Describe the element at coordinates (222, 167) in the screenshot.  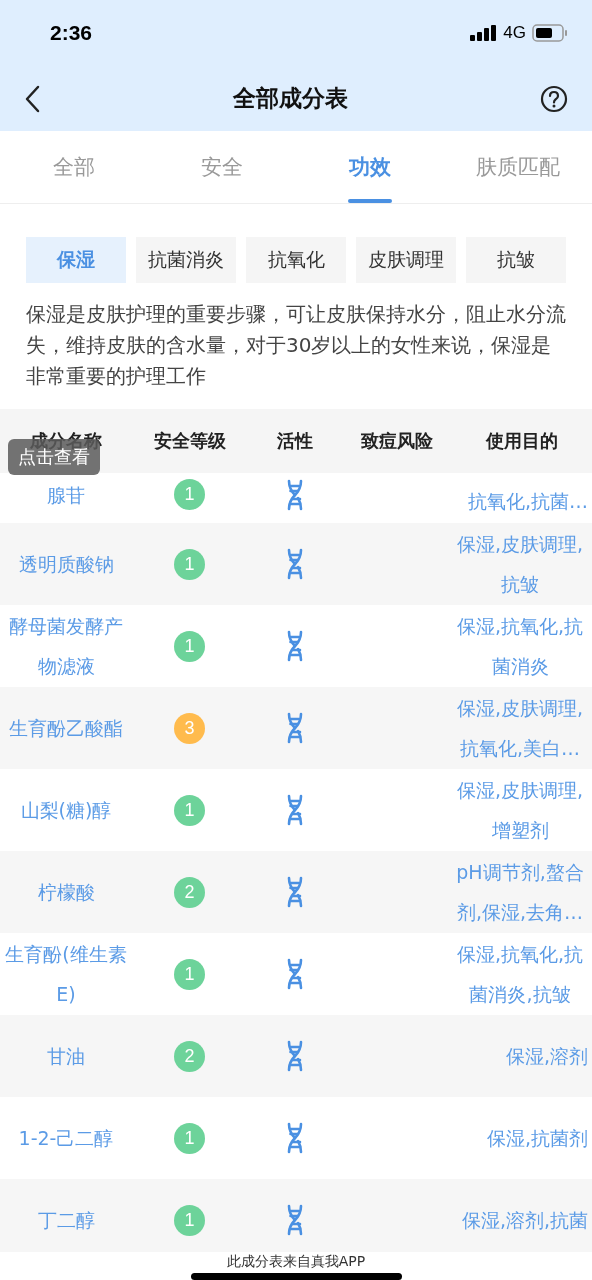
I see `tab: 安全` at that location.